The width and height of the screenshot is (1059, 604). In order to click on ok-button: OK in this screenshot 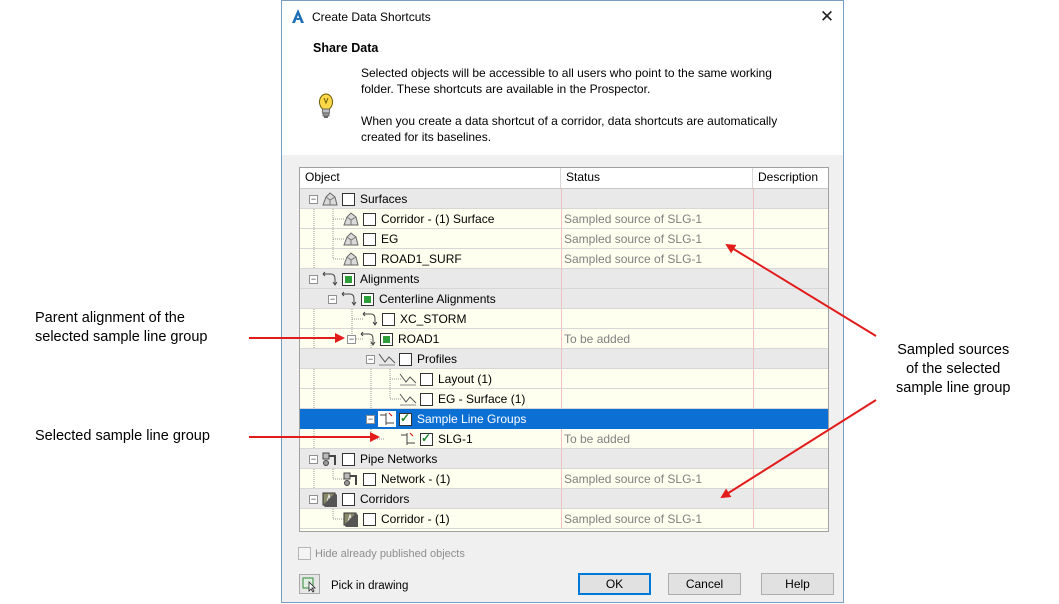, I will do `click(614, 584)`.